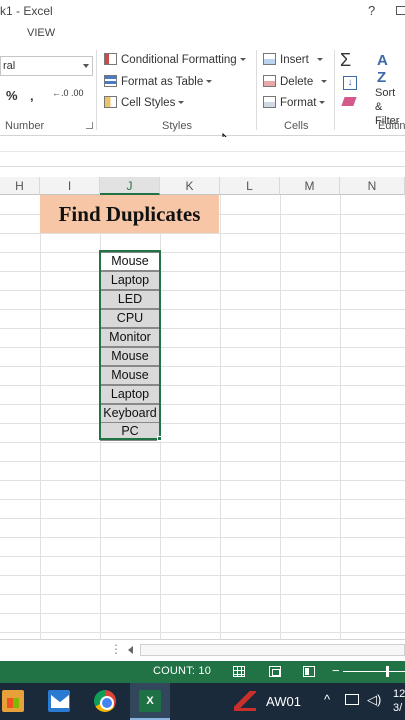 Image resolution: width=405 pixels, height=720 pixels. Describe the element at coordinates (202, 157) in the screenshot. I see `formula-bar-area` at that location.